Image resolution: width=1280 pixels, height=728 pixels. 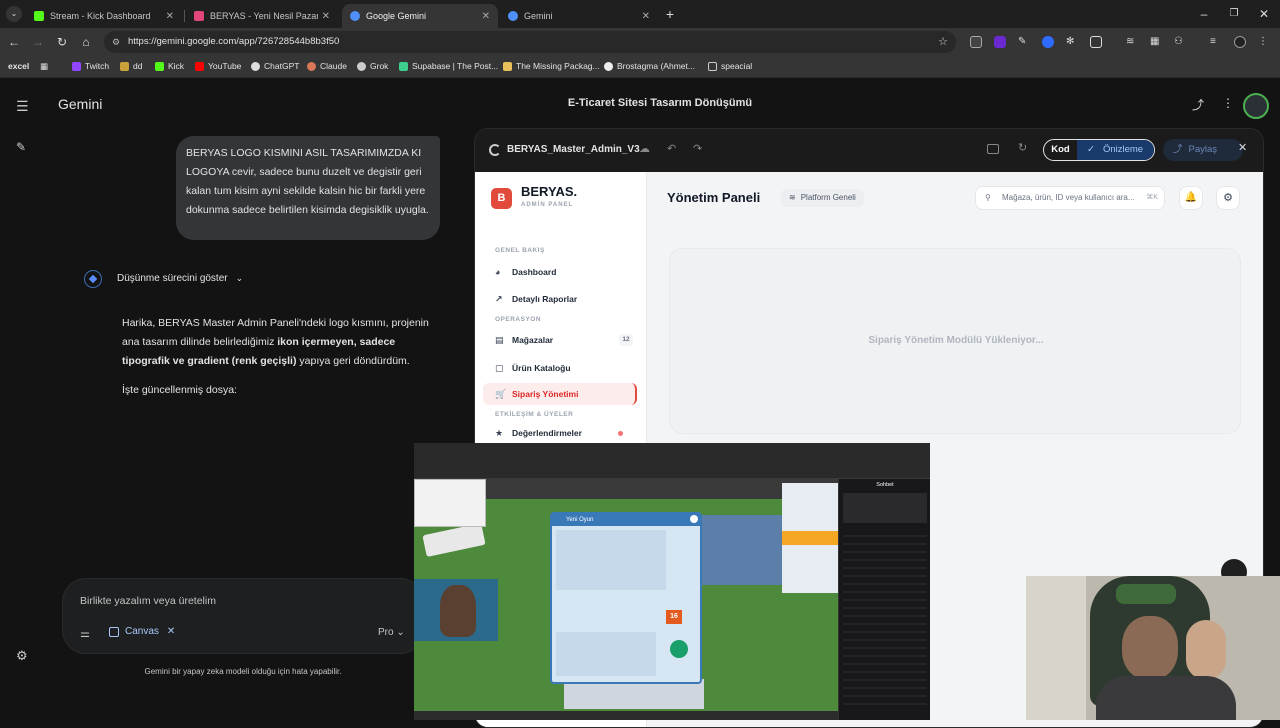 What do you see at coordinates (579, 16) in the screenshot?
I see `tab-gemini: Gemini ✕` at bounding box center [579, 16].